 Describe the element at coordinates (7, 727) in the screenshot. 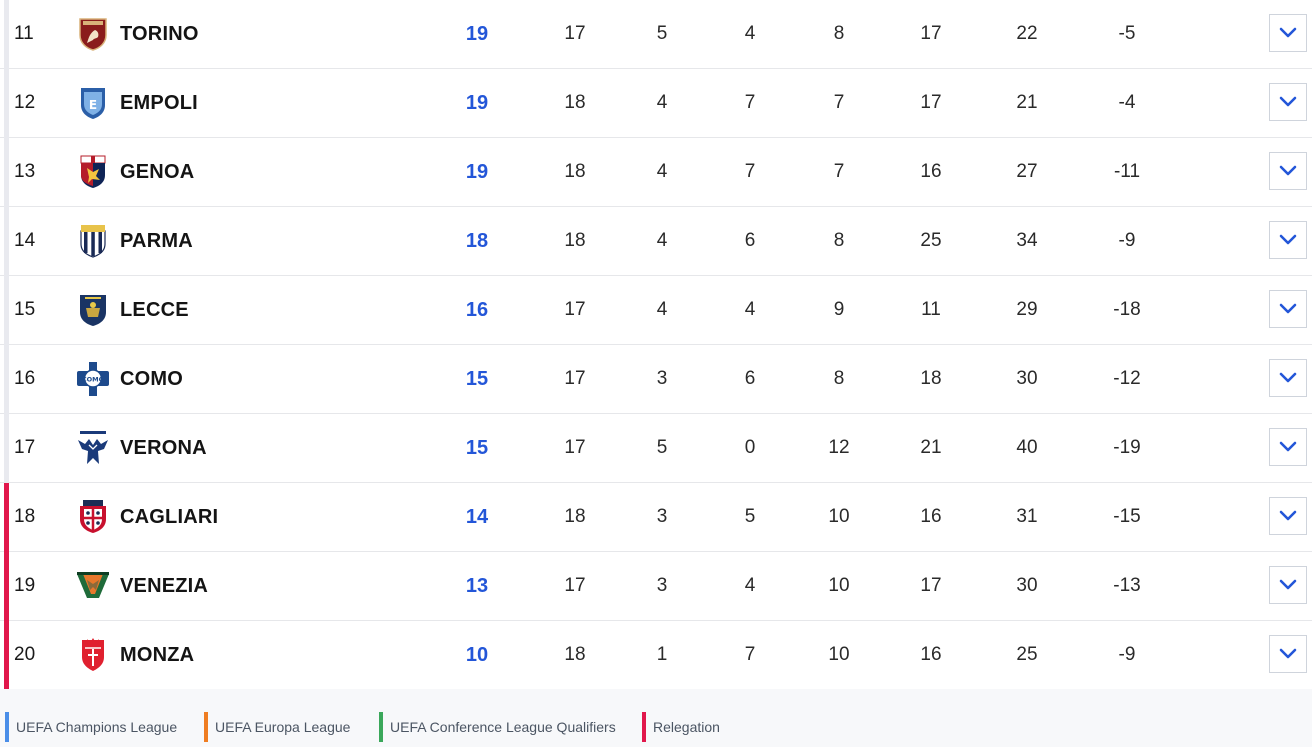

I see `champions-league-marker` at that location.